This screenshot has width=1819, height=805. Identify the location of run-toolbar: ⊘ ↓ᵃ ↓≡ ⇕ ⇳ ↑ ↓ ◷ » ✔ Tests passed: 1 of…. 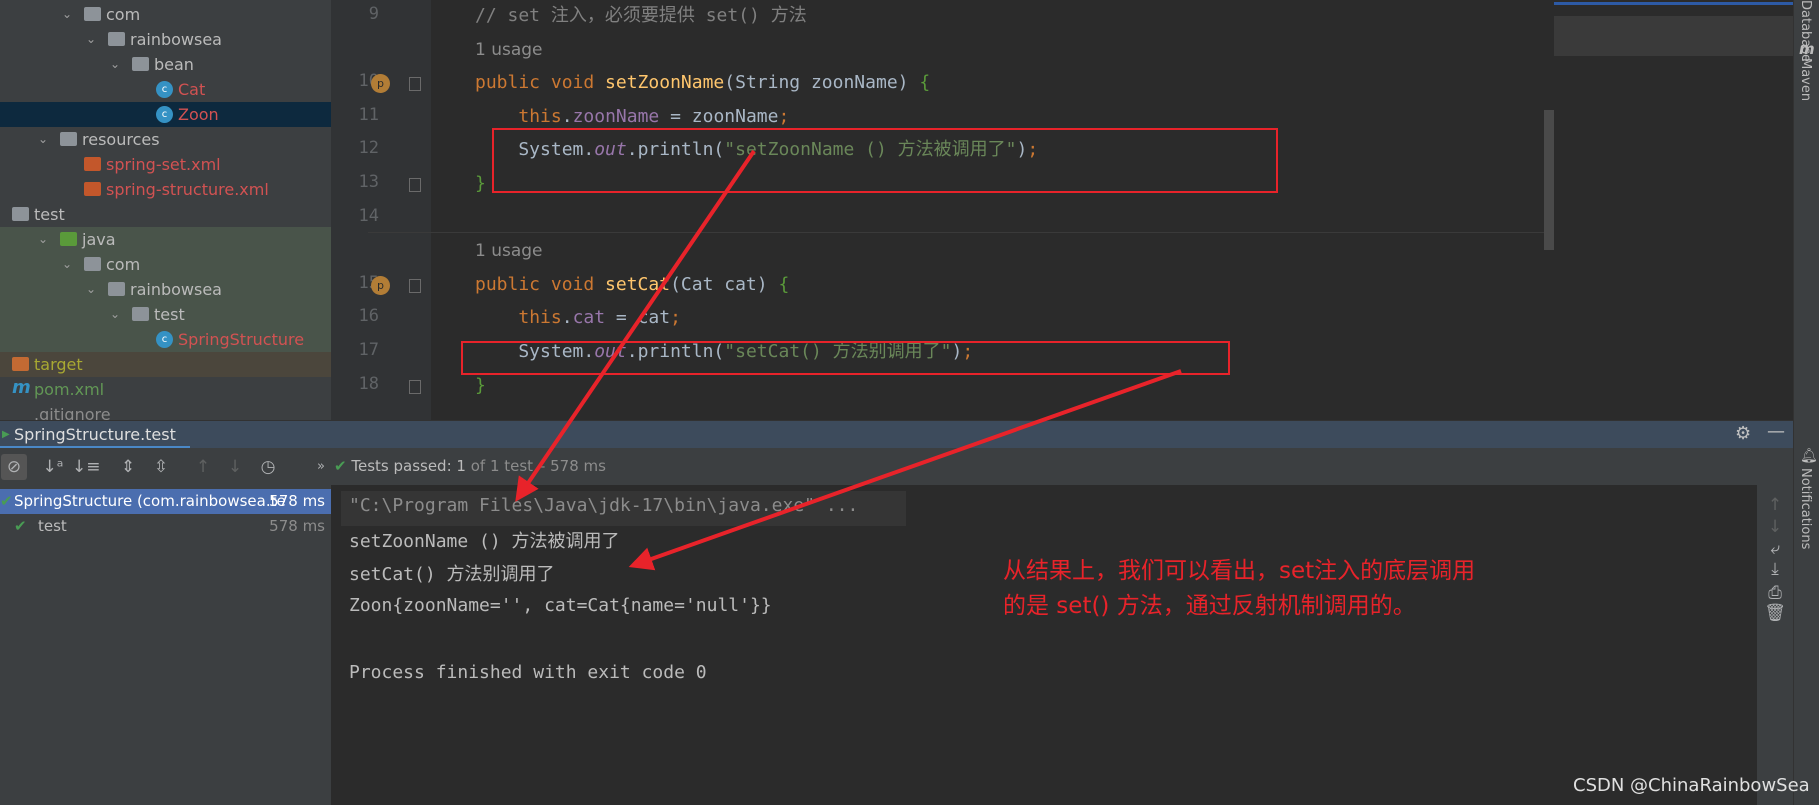
(896, 466).